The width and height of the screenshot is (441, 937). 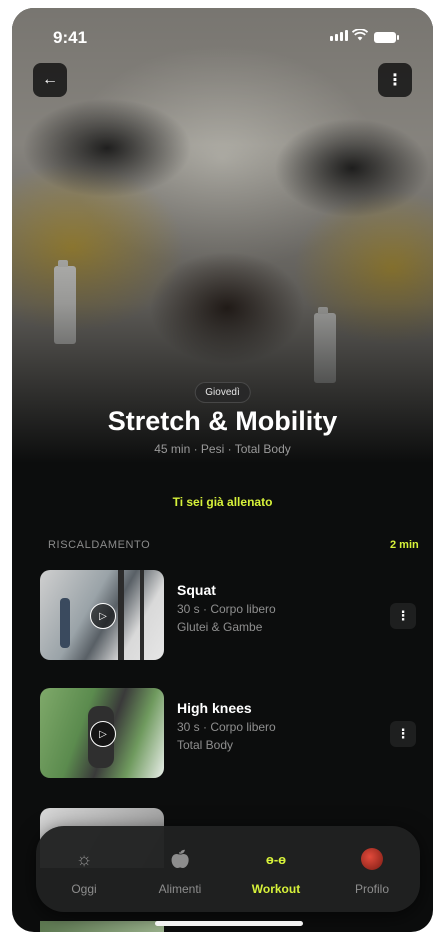 I want to click on back-arrow-icon: ←, so click(x=50, y=79).